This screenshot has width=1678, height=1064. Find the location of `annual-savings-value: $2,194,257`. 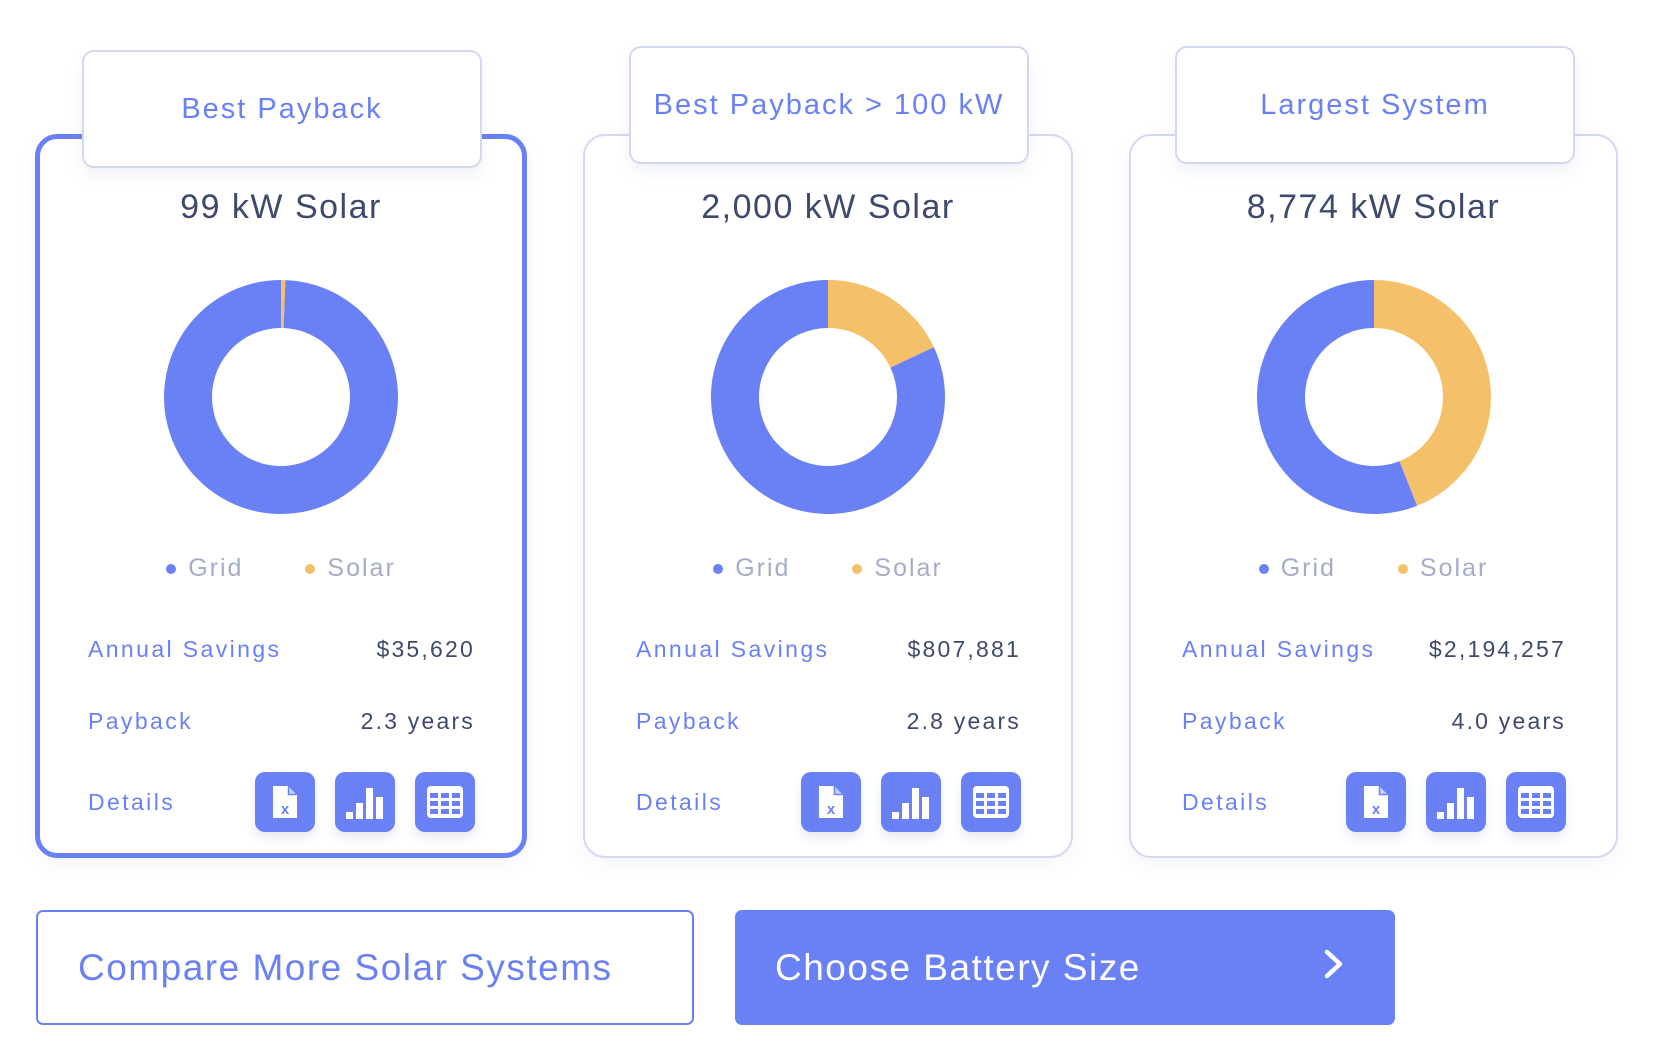

annual-savings-value: $2,194,257 is located at coordinates (1497, 649).